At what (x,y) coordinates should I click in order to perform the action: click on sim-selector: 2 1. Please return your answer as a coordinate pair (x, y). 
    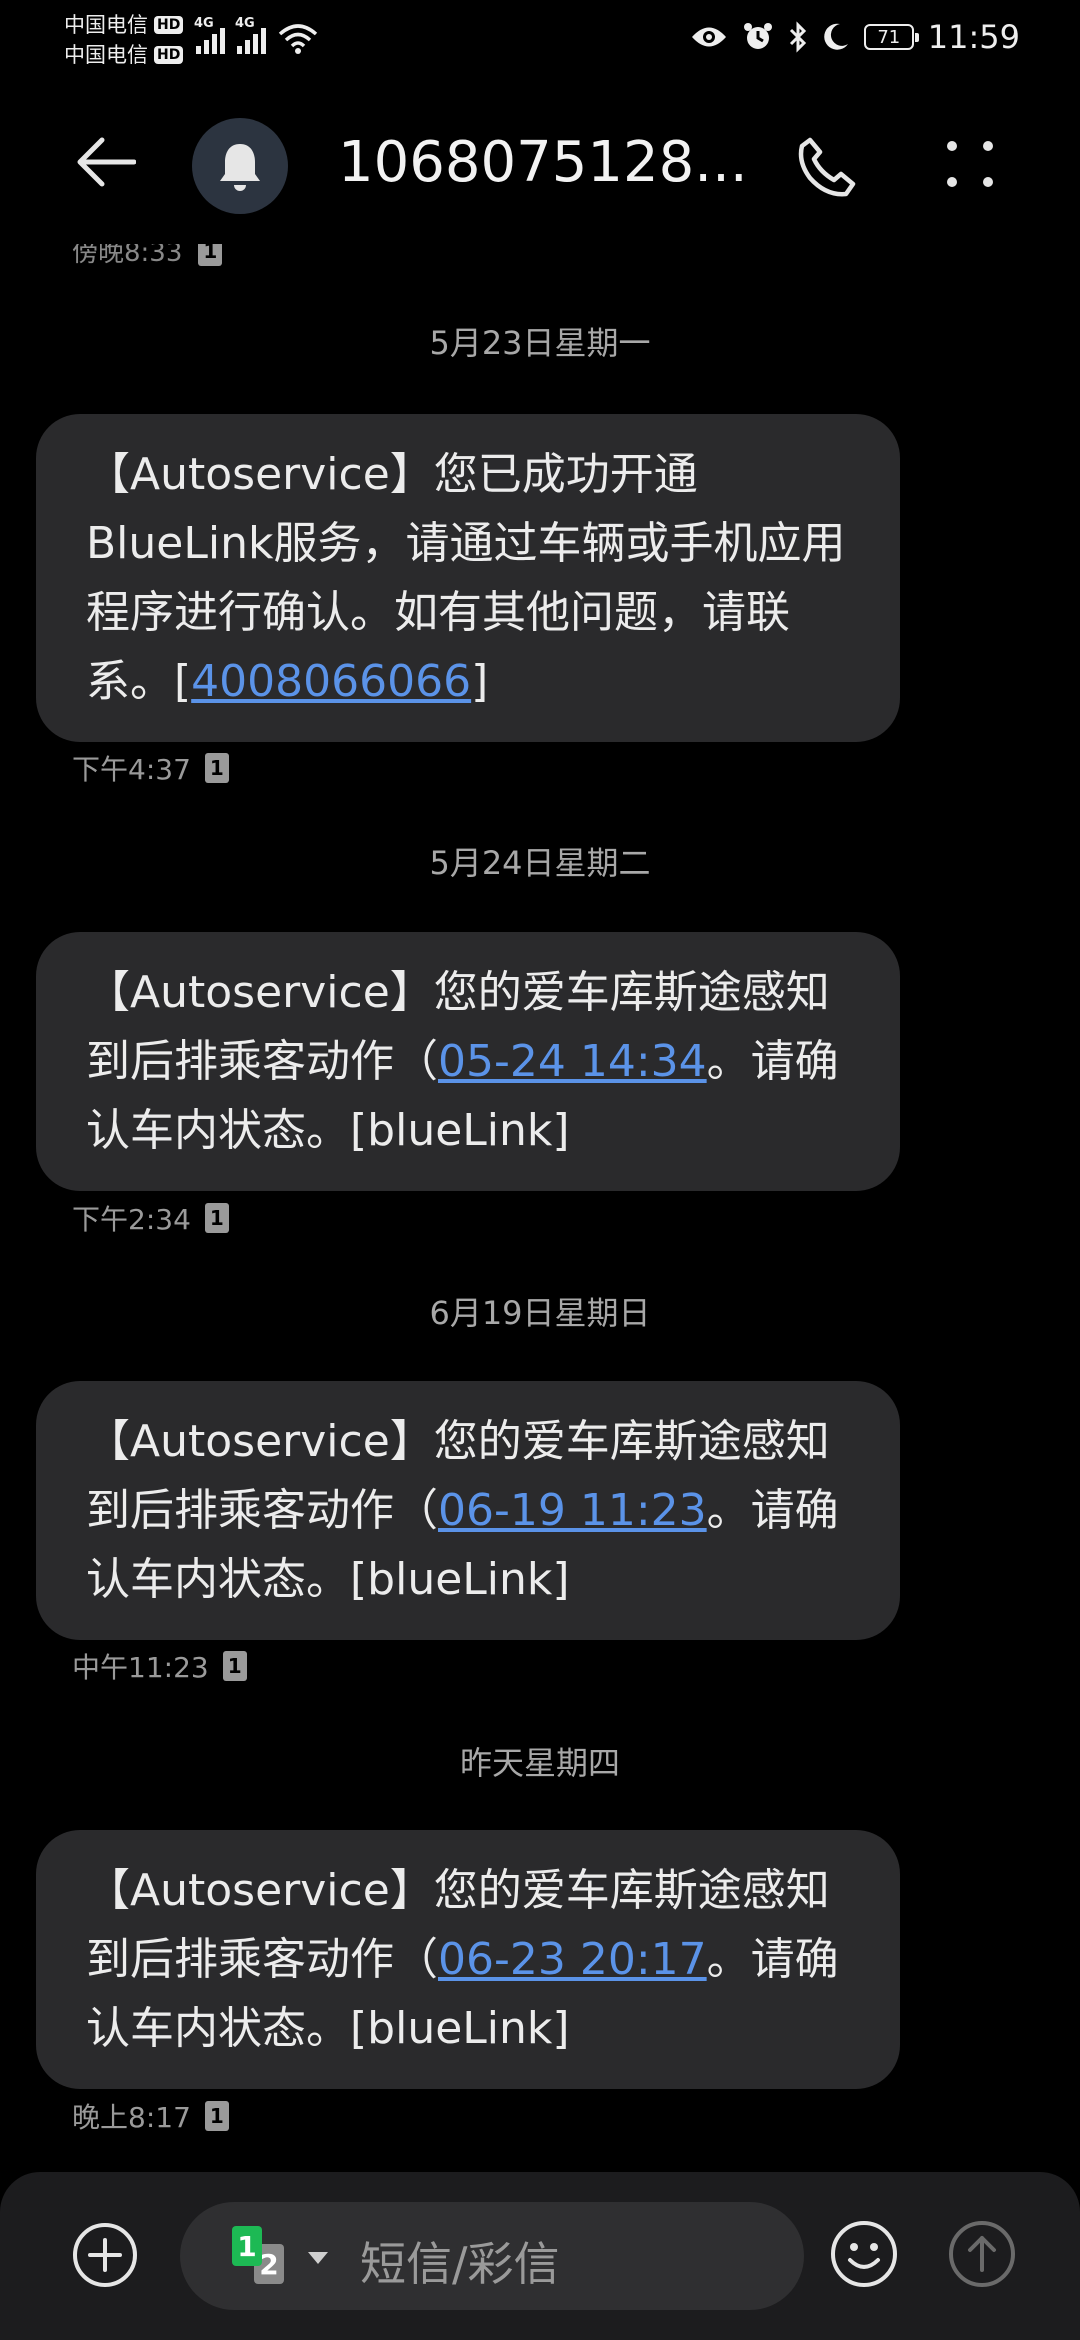
    Looking at the image, I should click on (267, 2256).